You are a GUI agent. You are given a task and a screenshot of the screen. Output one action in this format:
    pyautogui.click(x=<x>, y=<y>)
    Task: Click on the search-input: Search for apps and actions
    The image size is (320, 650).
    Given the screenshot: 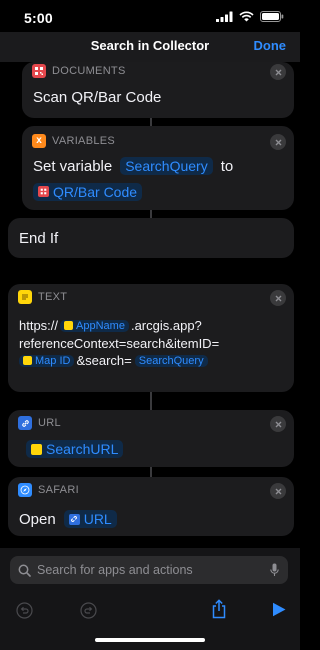 What is the action you would take?
    pyautogui.click(x=115, y=570)
    